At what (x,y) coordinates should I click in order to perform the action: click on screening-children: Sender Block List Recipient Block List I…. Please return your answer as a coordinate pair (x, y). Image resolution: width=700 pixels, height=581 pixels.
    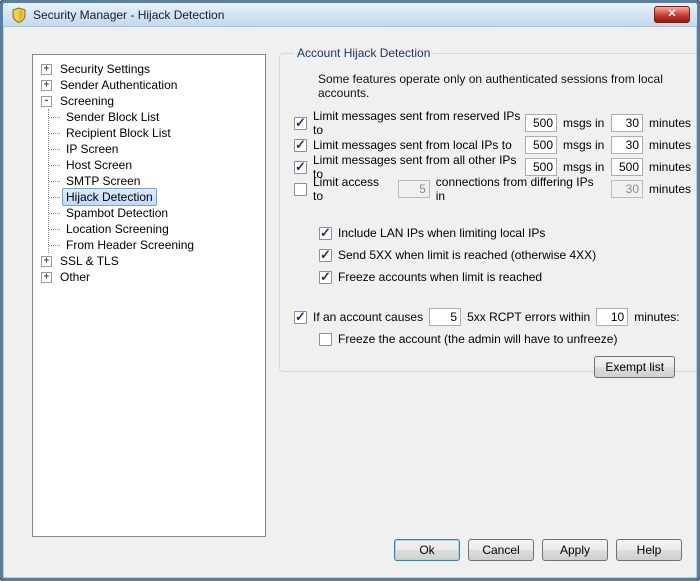
    Looking at the image, I should click on (155, 181).